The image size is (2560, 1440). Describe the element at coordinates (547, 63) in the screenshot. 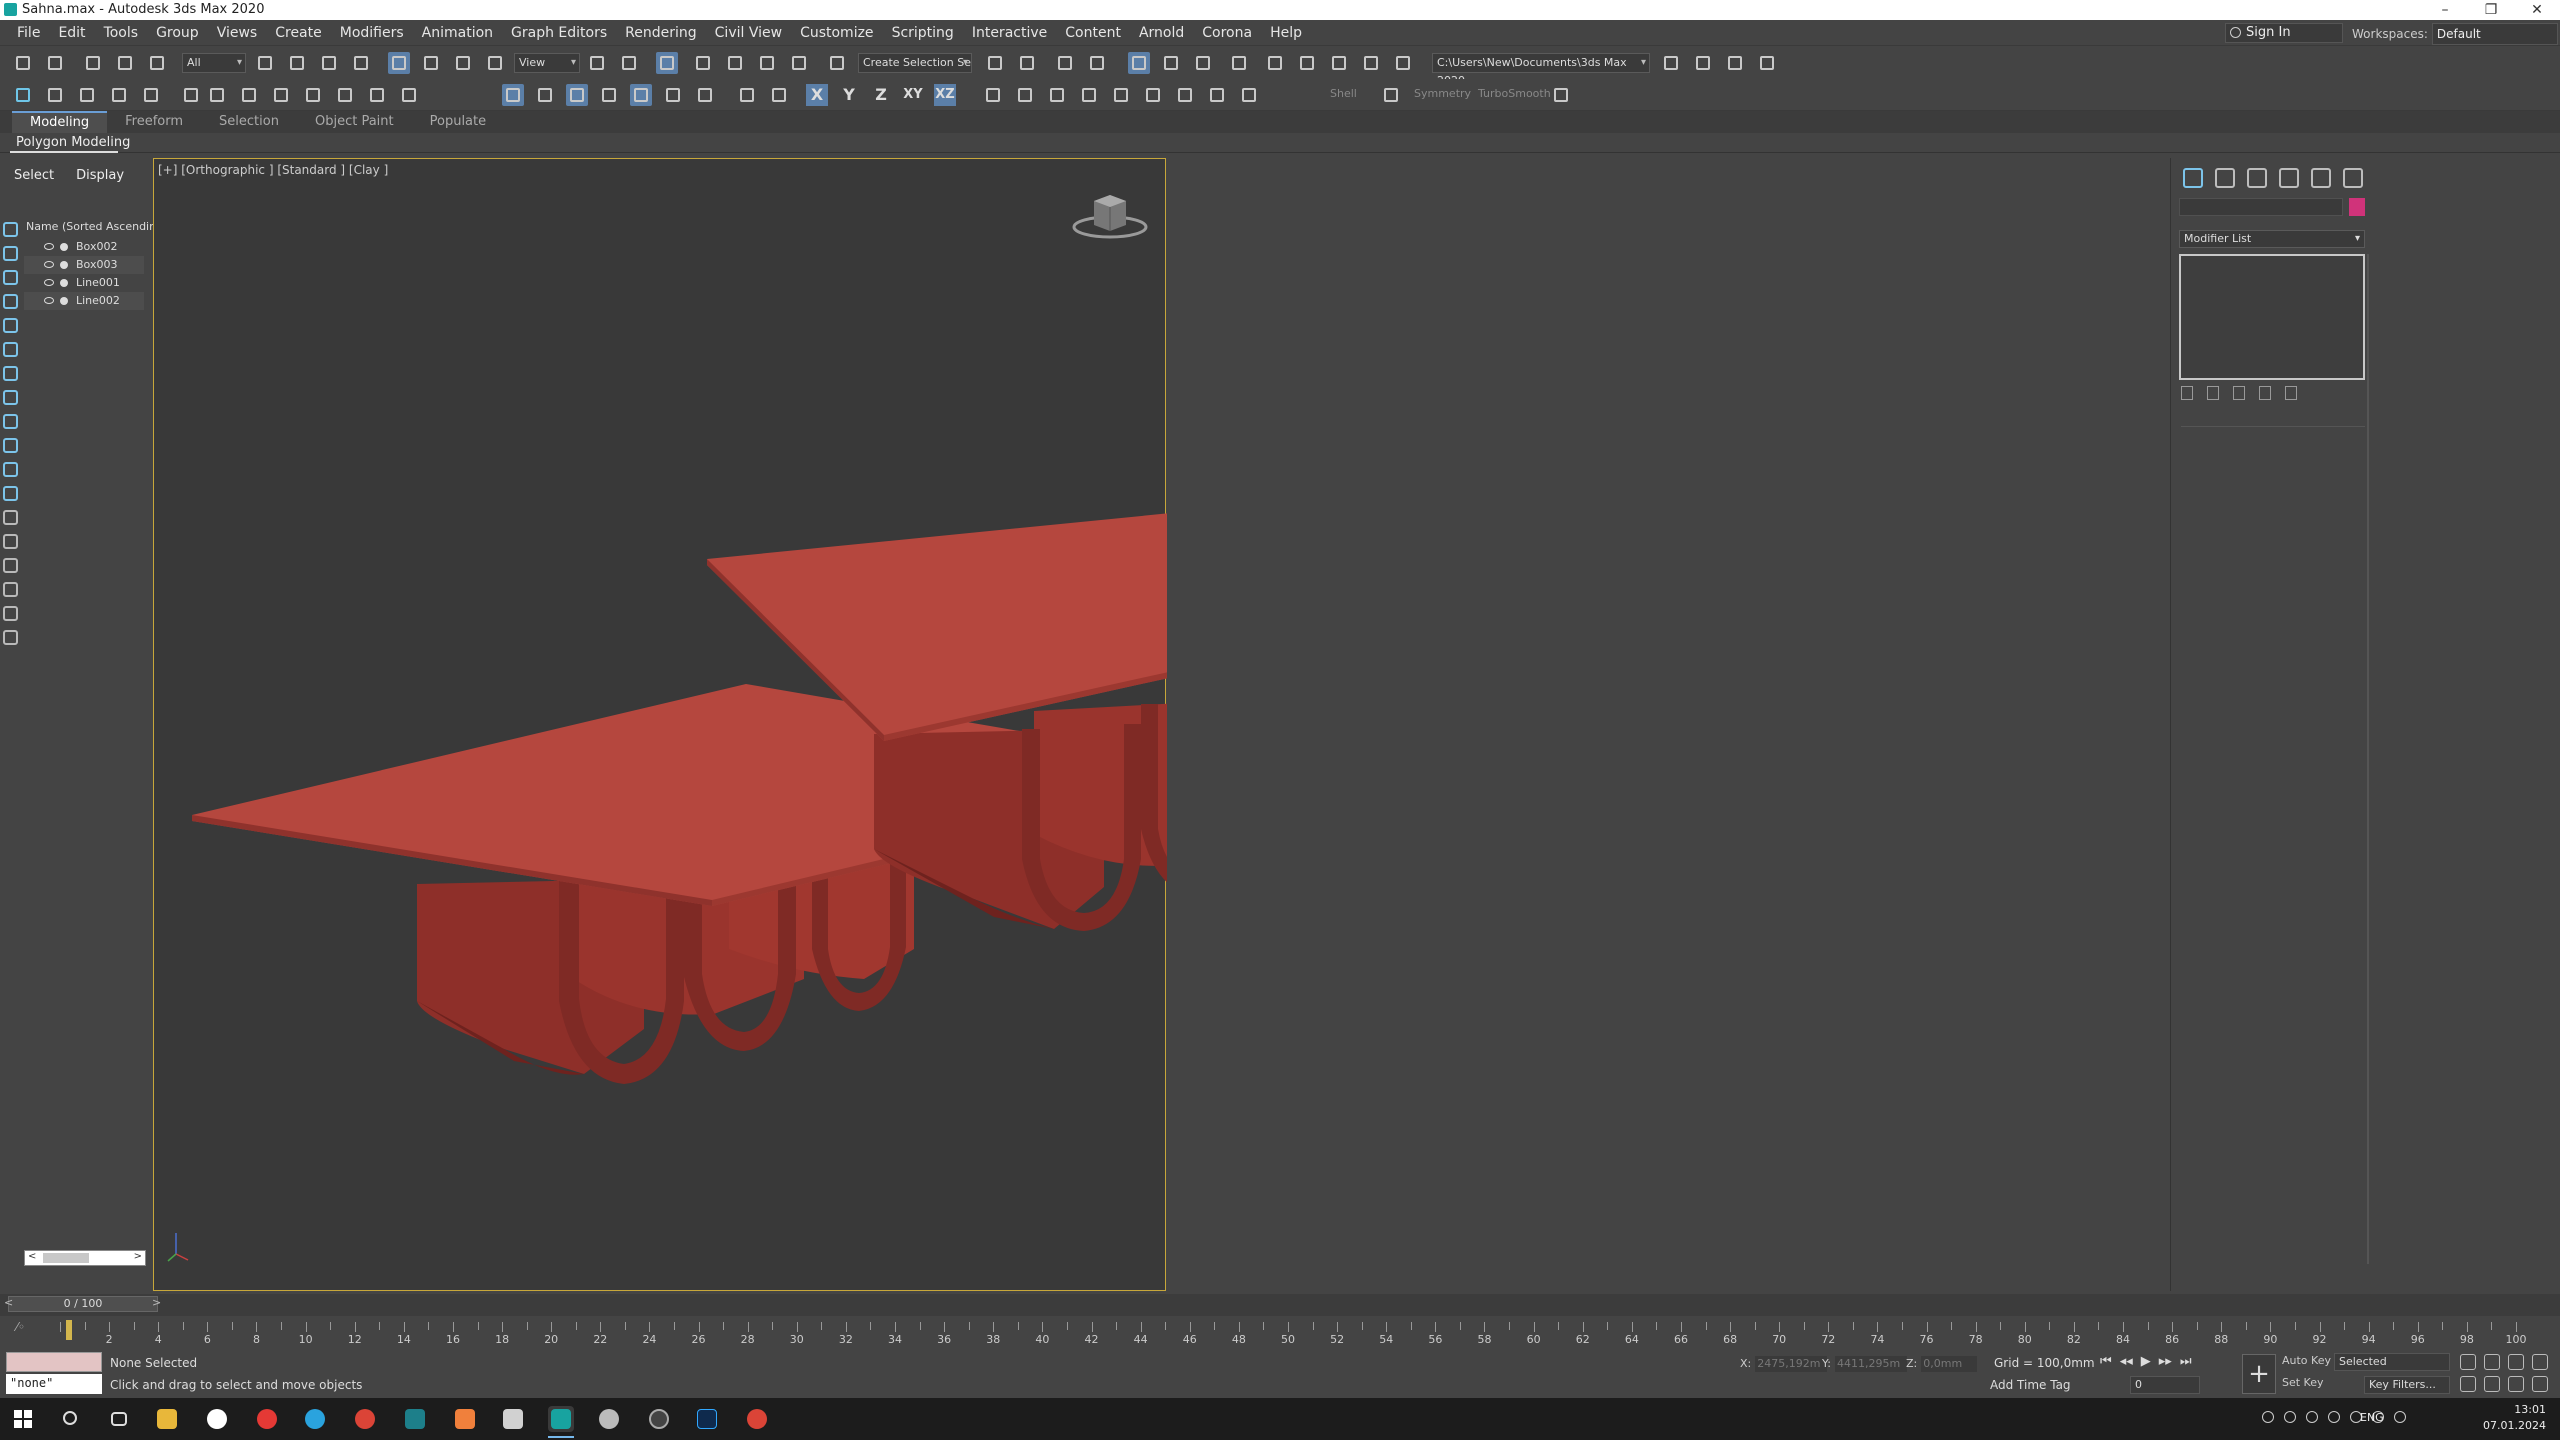

I see `reference-coordinate-select: View` at that location.